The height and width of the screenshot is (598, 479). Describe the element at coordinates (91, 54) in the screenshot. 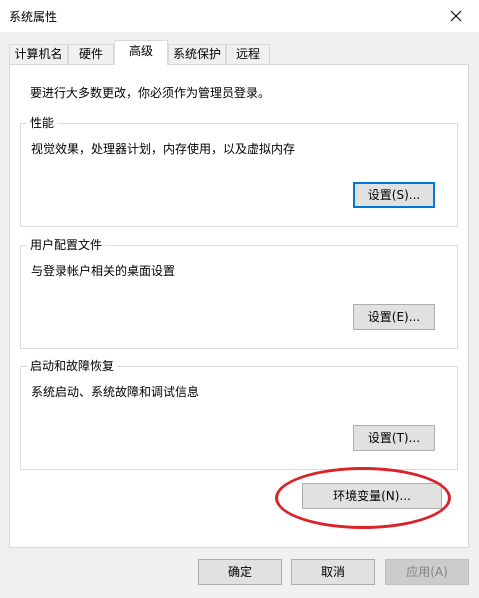

I see `tab-hardware: 硬件` at that location.